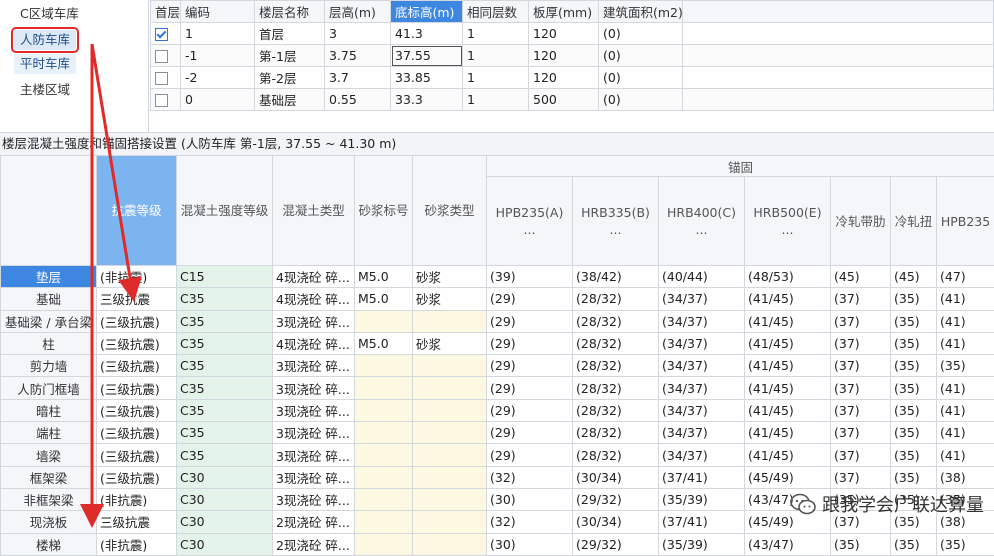 The height and width of the screenshot is (556, 994). Describe the element at coordinates (49, 544) in the screenshot. I see `grid-row-header: 楼梯` at that location.